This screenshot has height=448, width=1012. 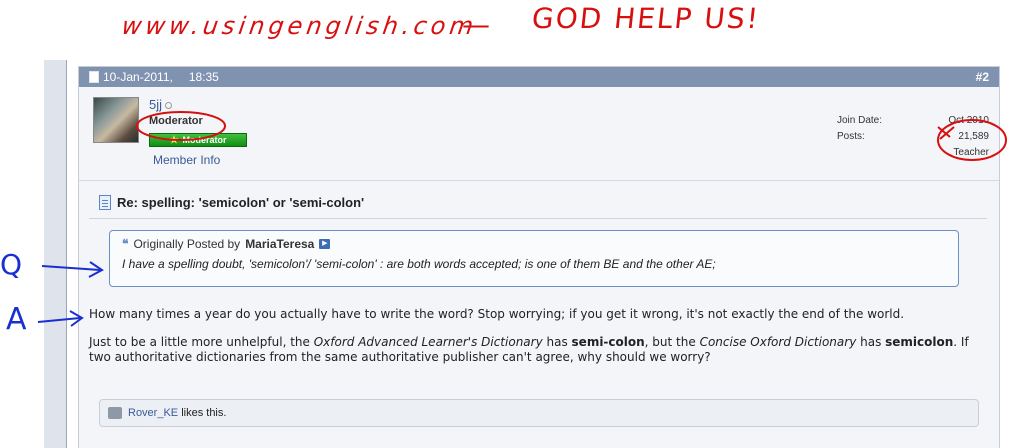 What do you see at coordinates (476, 24) in the screenshot?
I see `handwritten-dash: —` at bounding box center [476, 24].